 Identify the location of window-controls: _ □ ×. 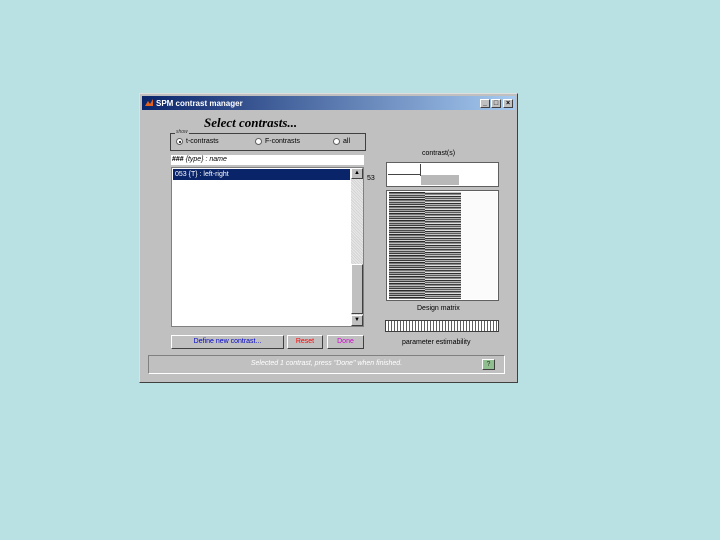
(496, 103).